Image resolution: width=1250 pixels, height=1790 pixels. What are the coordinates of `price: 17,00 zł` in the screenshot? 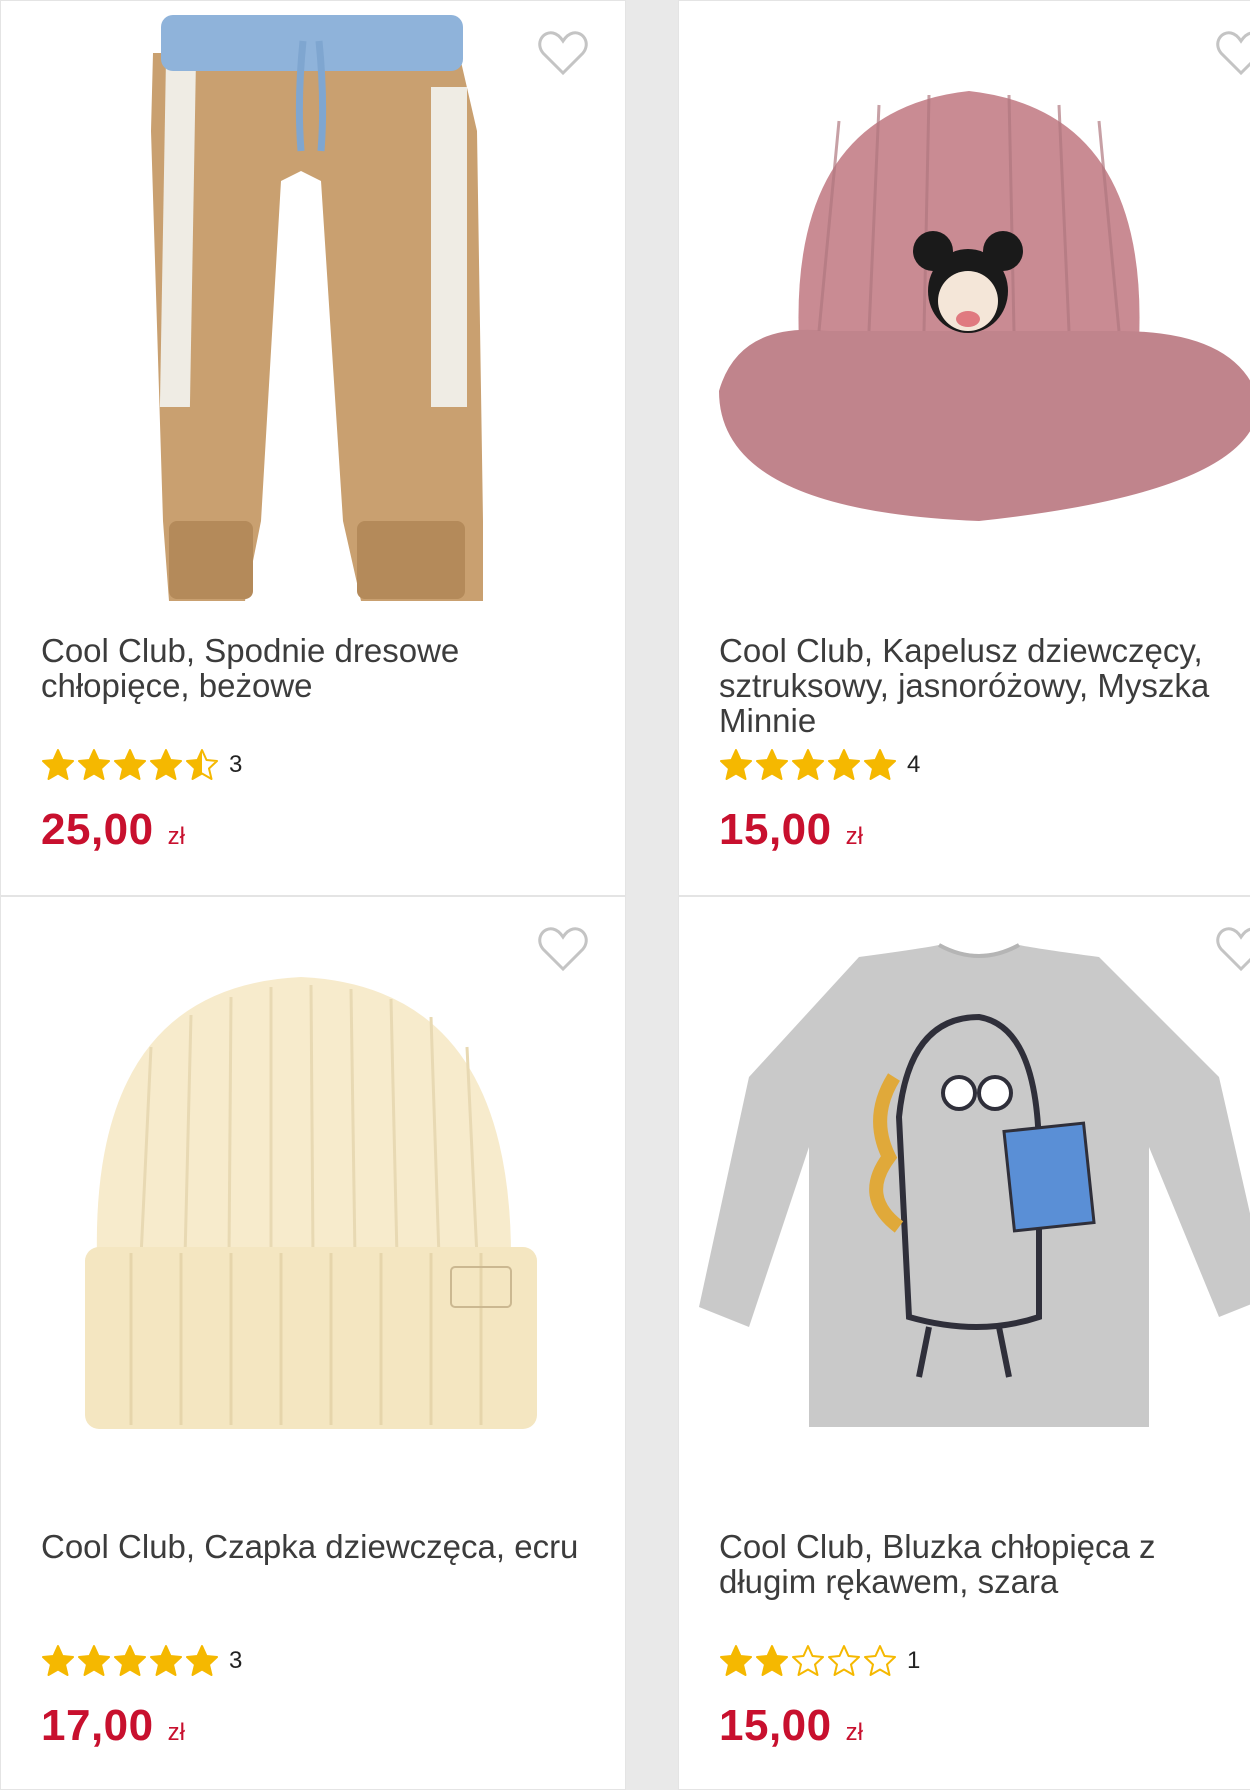 It's located at (113, 1726).